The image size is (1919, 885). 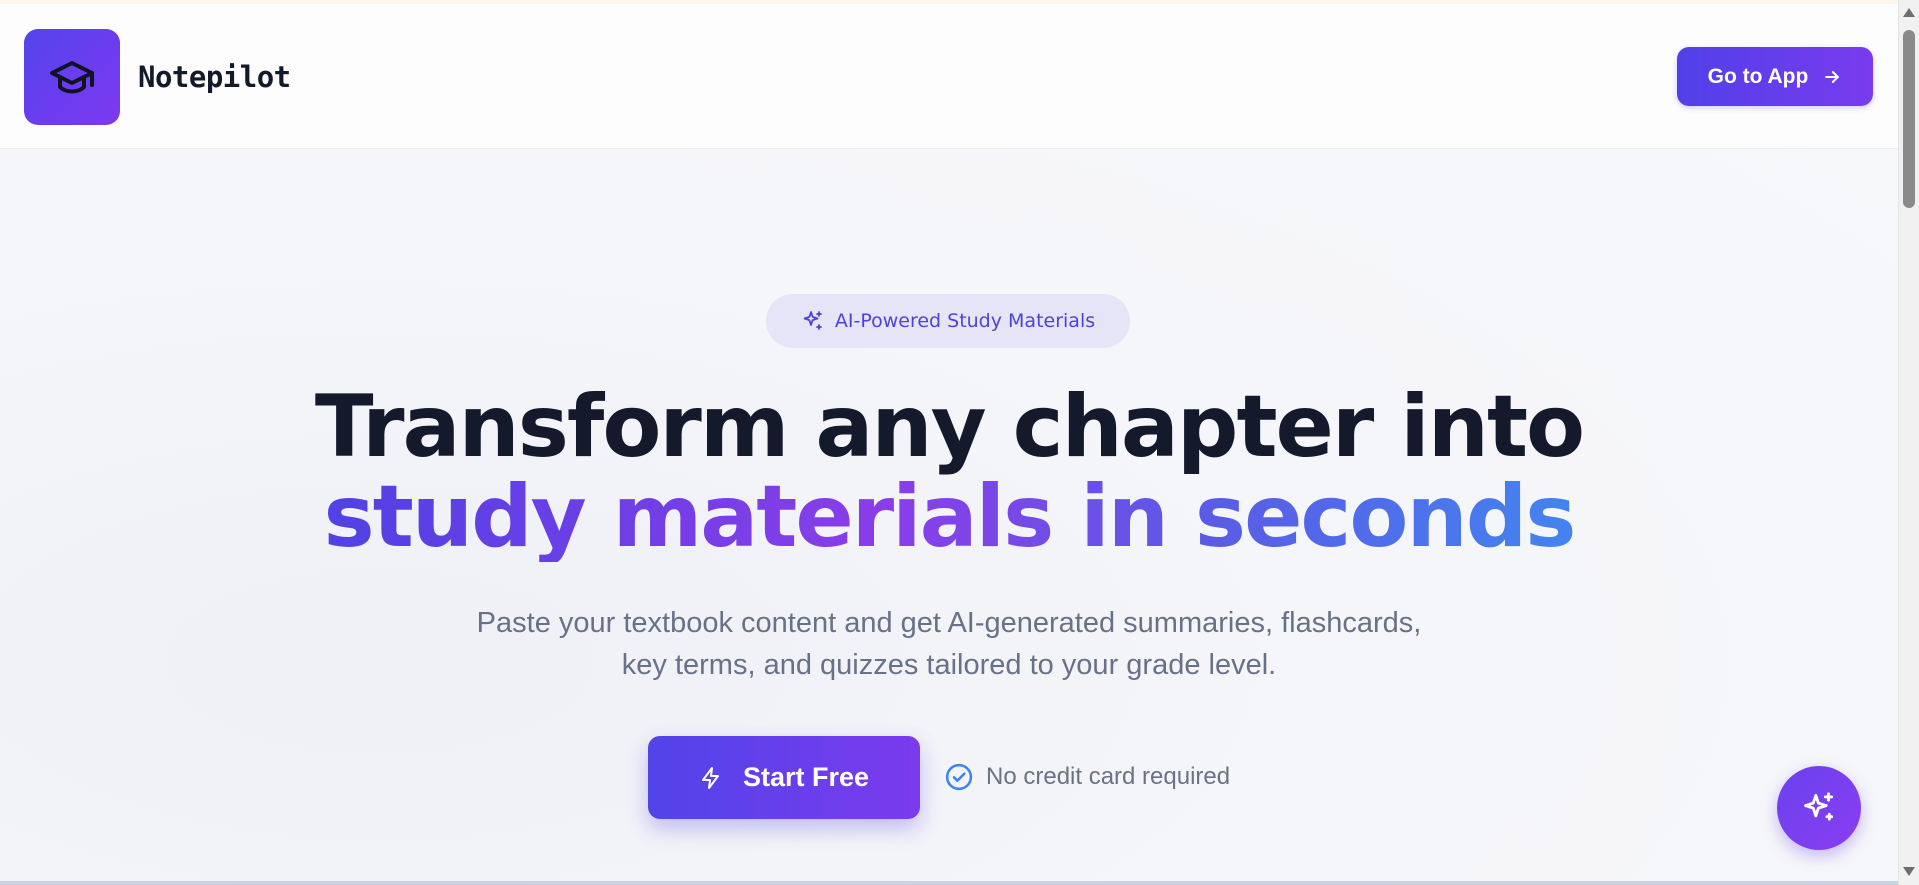 I want to click on graduation-cap-icon, so click(x=72, y=77).